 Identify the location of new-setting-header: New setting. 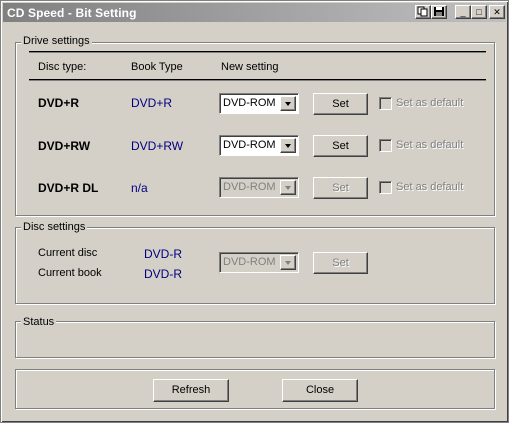
(250, 67).